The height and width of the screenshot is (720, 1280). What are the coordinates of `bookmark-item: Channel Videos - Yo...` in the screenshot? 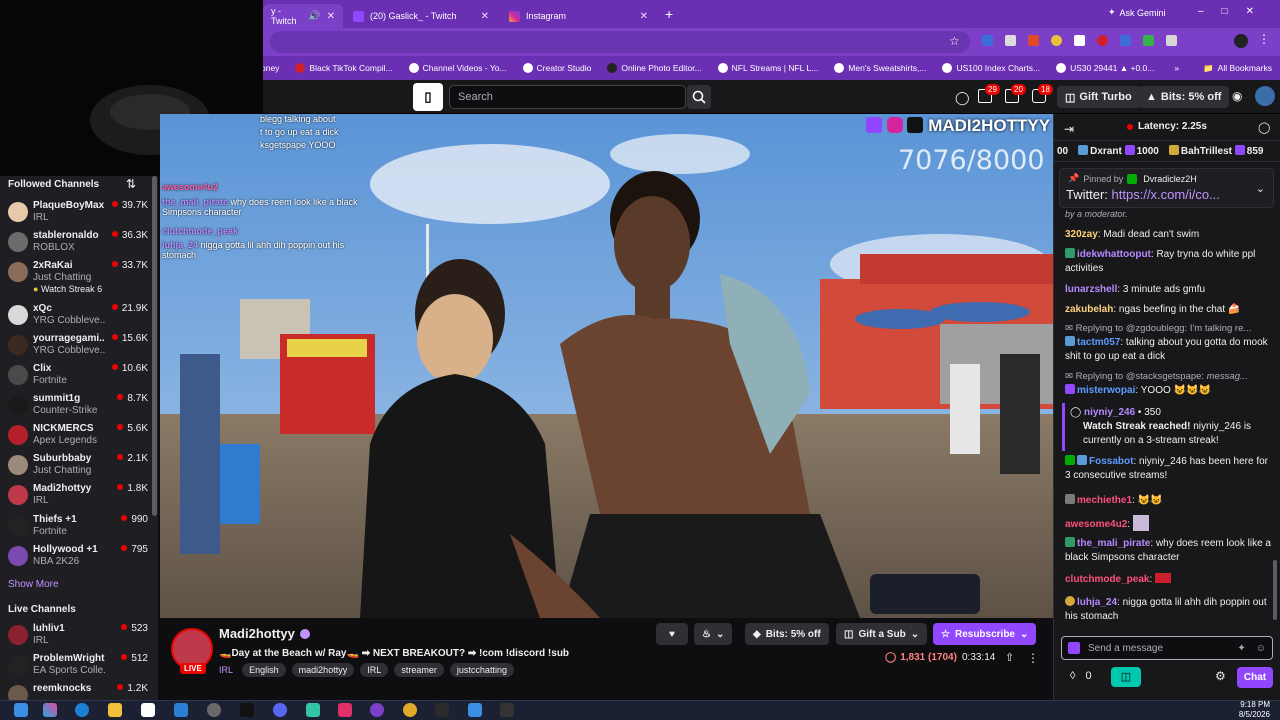 It's located at (458, 68).